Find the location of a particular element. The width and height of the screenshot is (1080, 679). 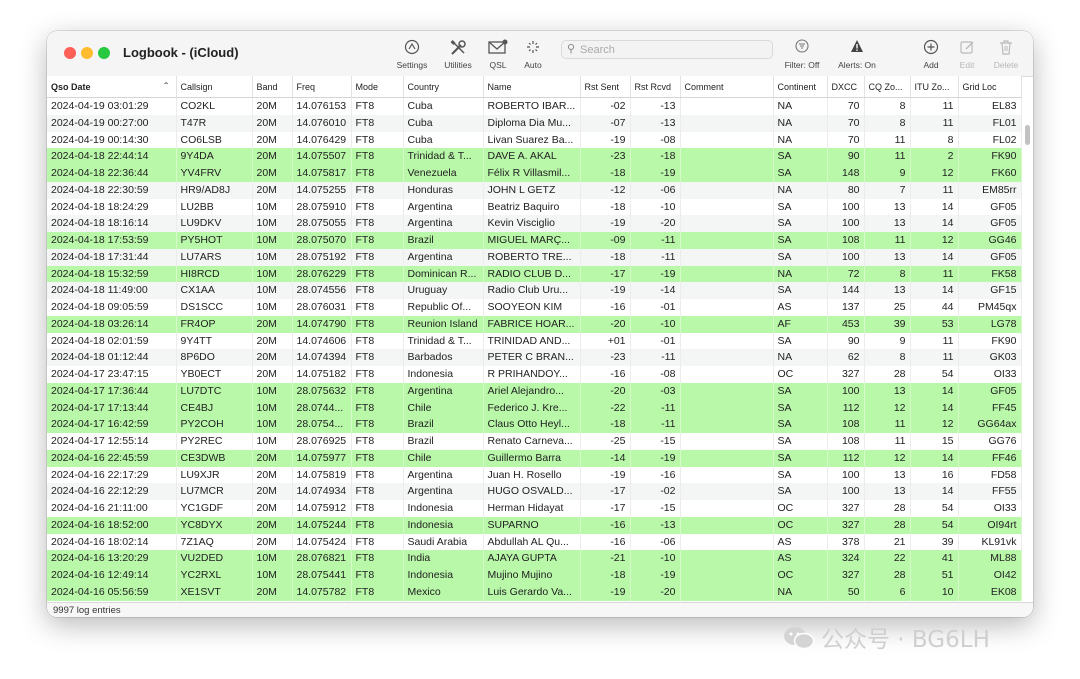

column-header: Callsign is located at coordinates (214, 87).